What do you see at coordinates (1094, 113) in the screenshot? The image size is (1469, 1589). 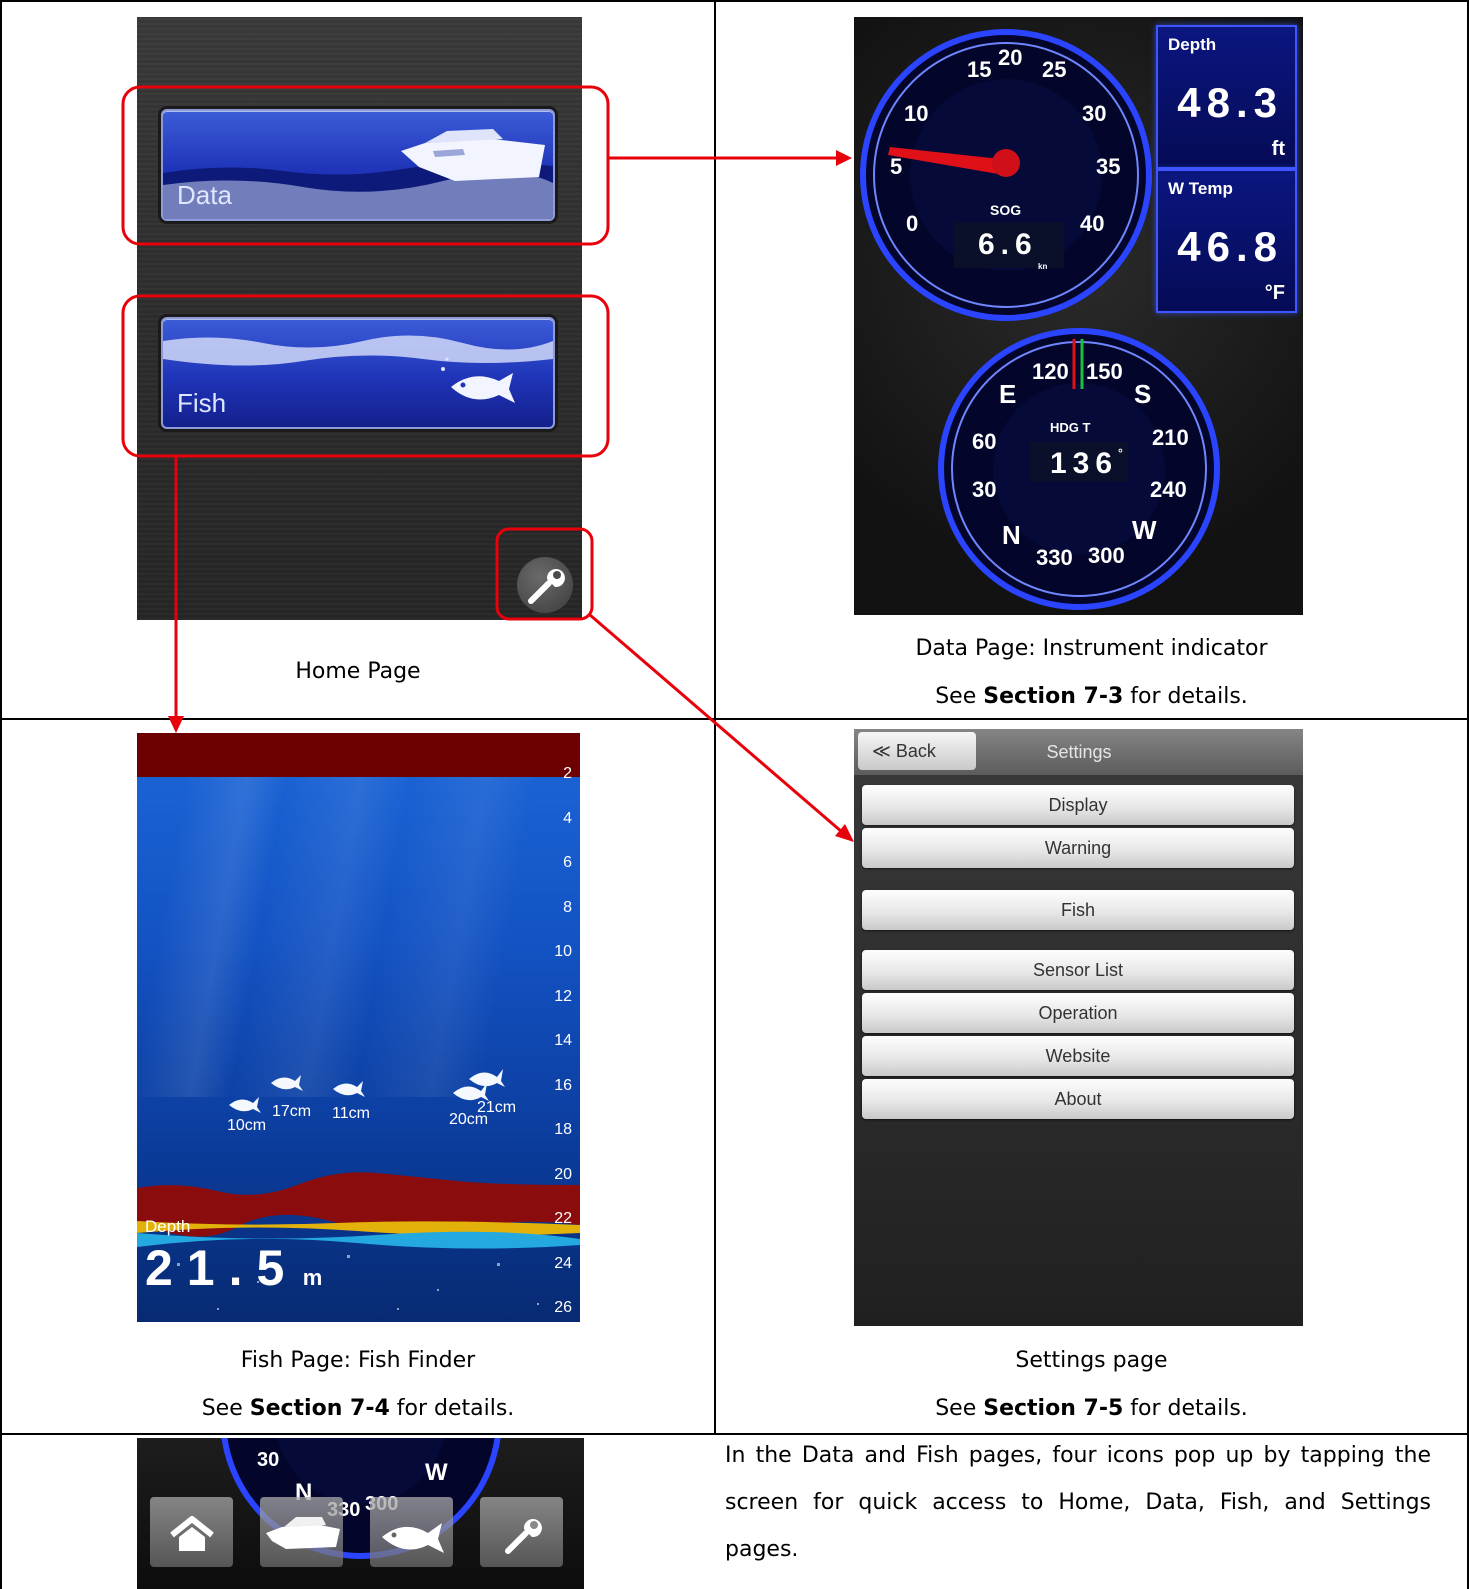 I see `speed-tick: 30` at bounding box center [1094, 113].